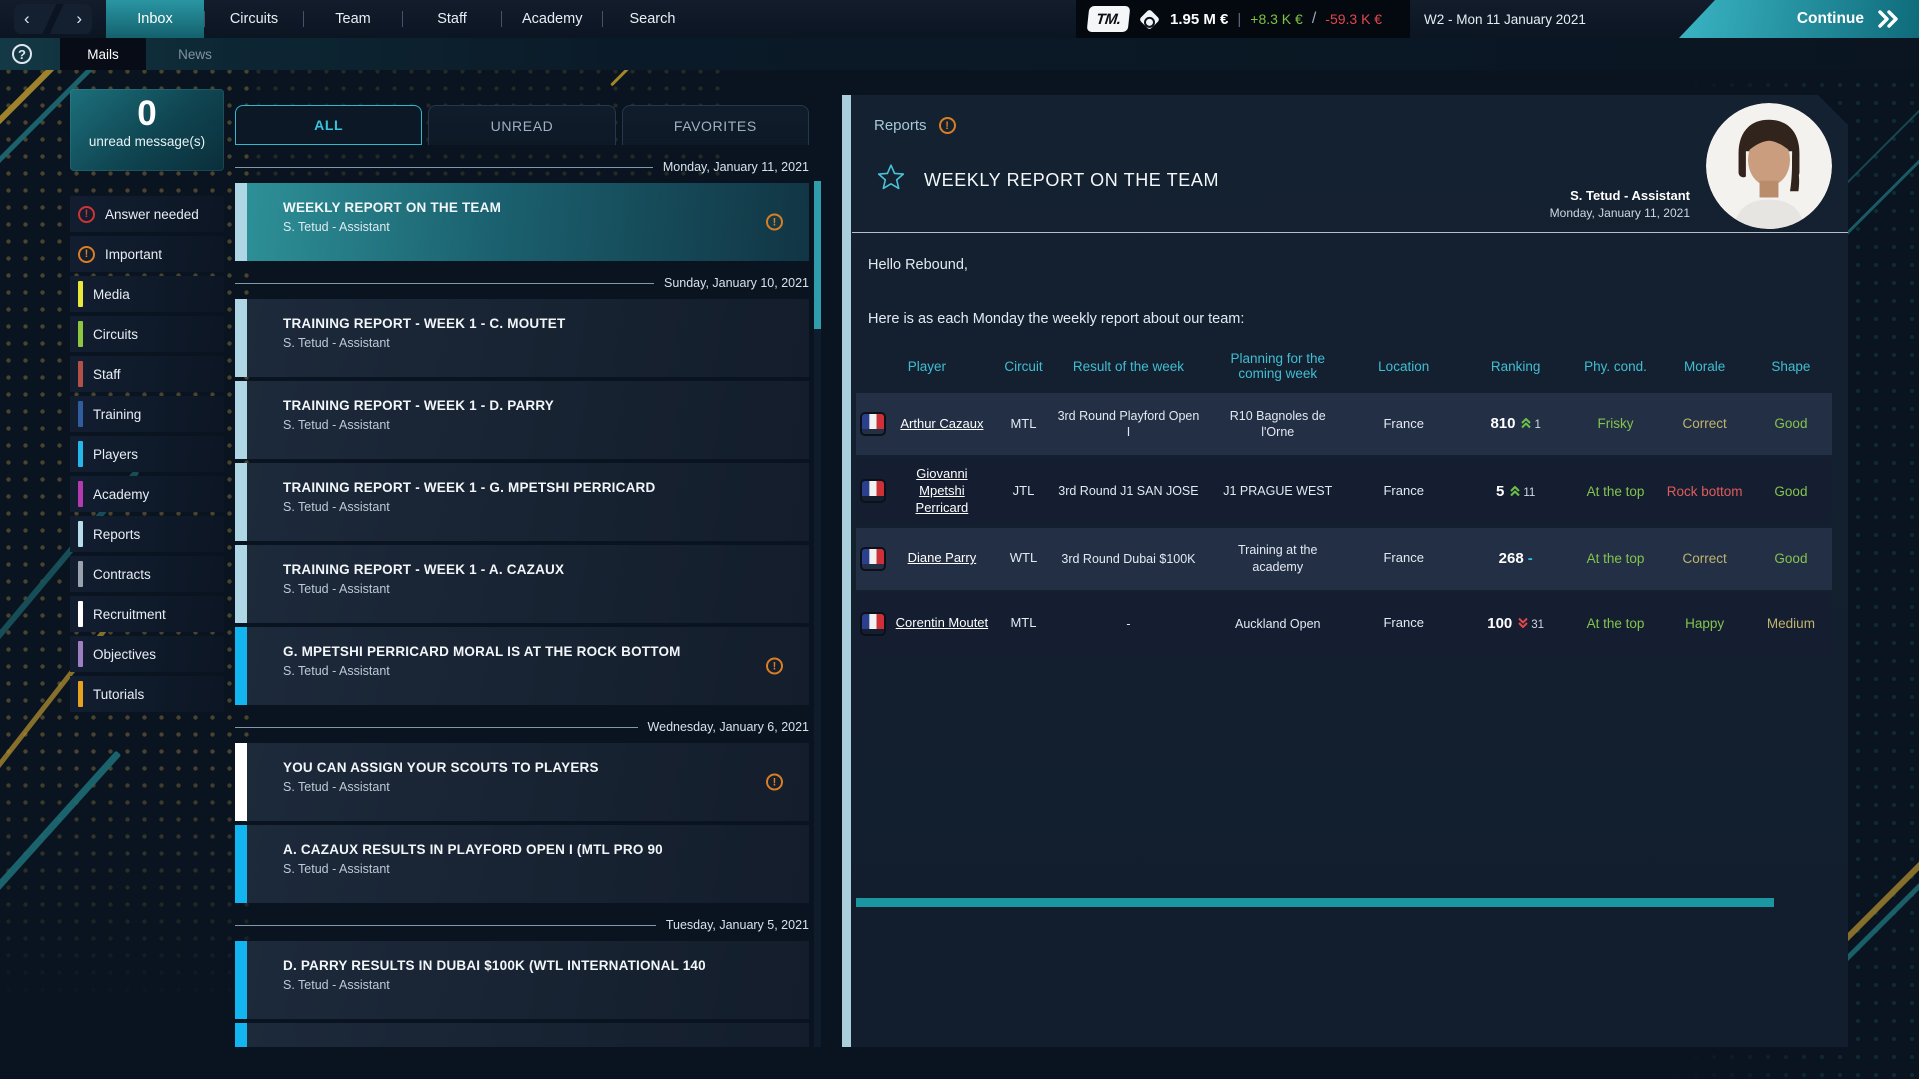 The height and width of the screenshot is (1079, 1919). Describe the element at coordinates (1505, 19) in the screenshot. I see `game-date: W2 - Mon 11 January 2021` at that location.